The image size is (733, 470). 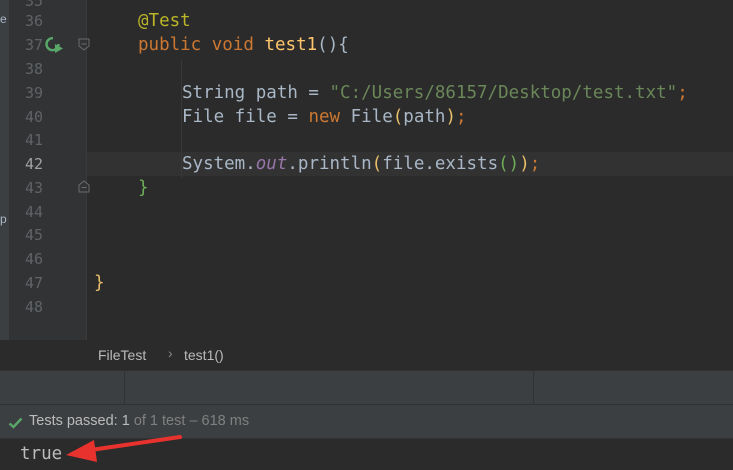 What do you see at coordinates (271, 164) in the screenshot?
I see `static-field-token: out` at bounding box center [271, 164].